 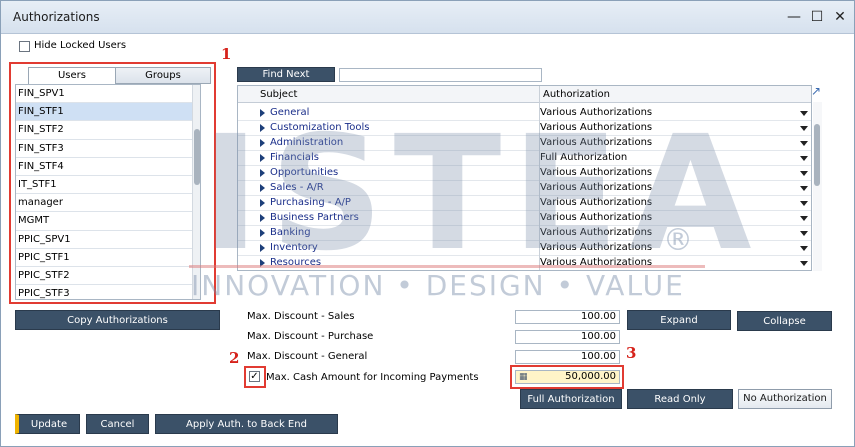 What do you see at coordinates (289, 112) in the screenshot?
I see `grid-subject: General` at bounding box center [289, 112].